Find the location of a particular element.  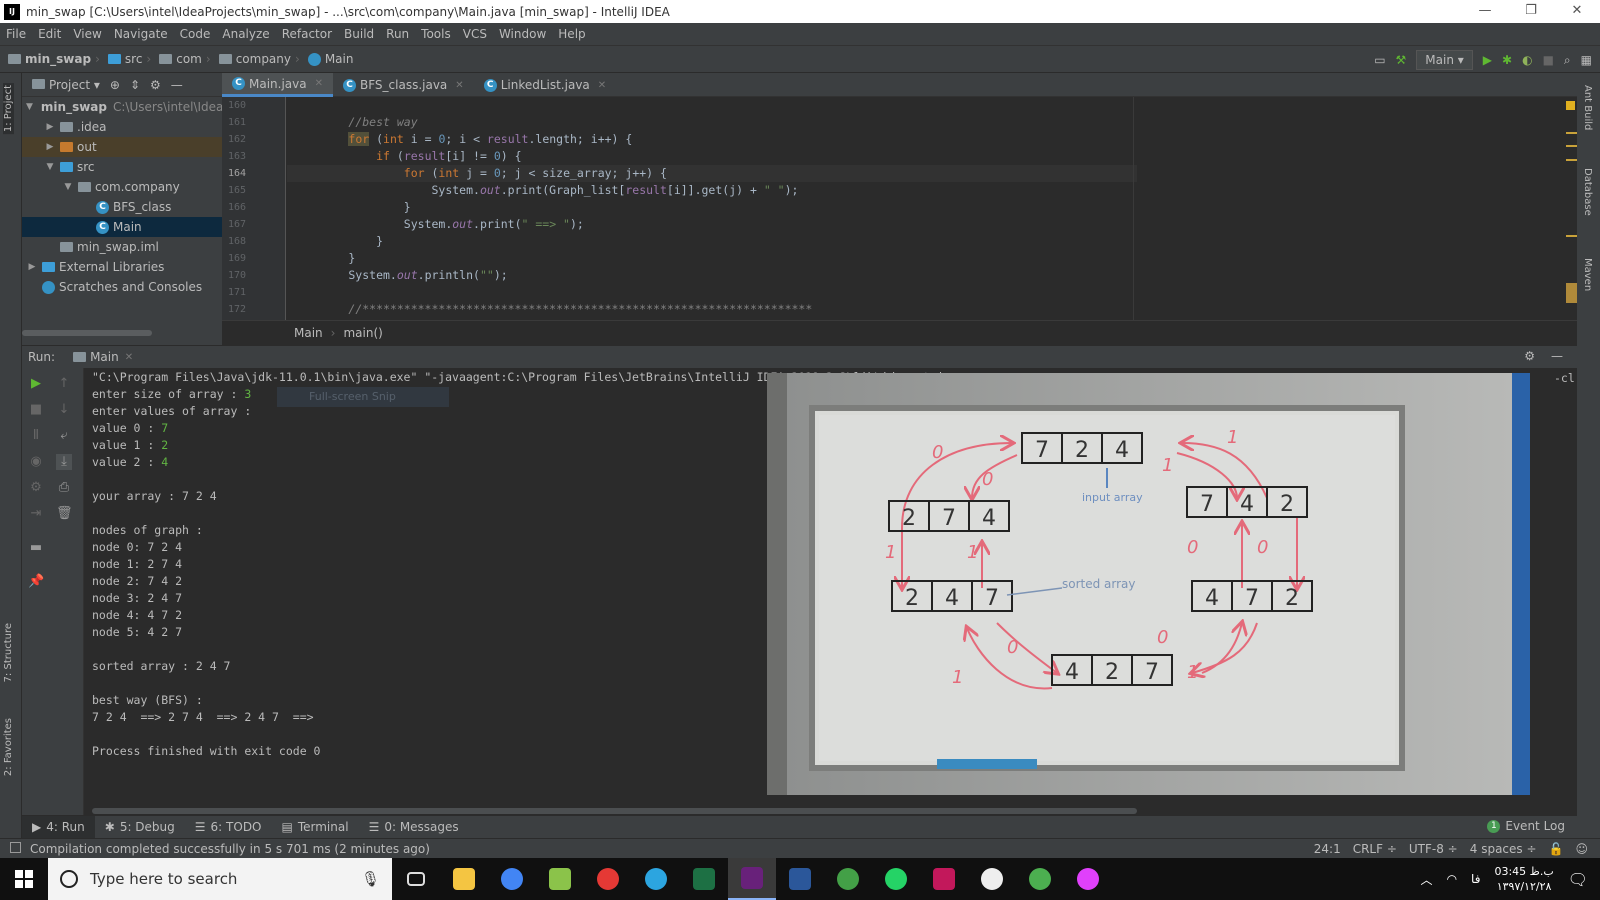

encoding-select: UTF-8 ÷ is located at coordinates (1433, 849).